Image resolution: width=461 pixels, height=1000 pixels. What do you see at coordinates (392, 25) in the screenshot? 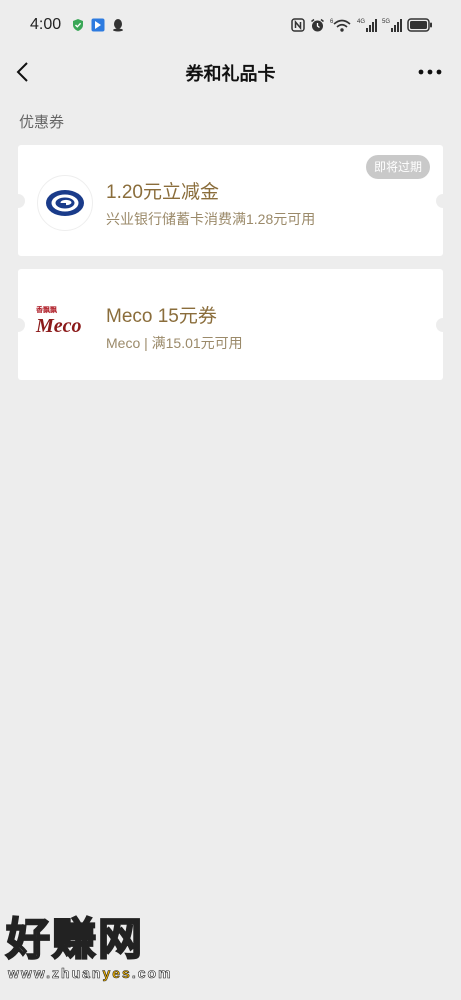
I see `signal-5g-icon: 5G` at bounding box center [392, 25].